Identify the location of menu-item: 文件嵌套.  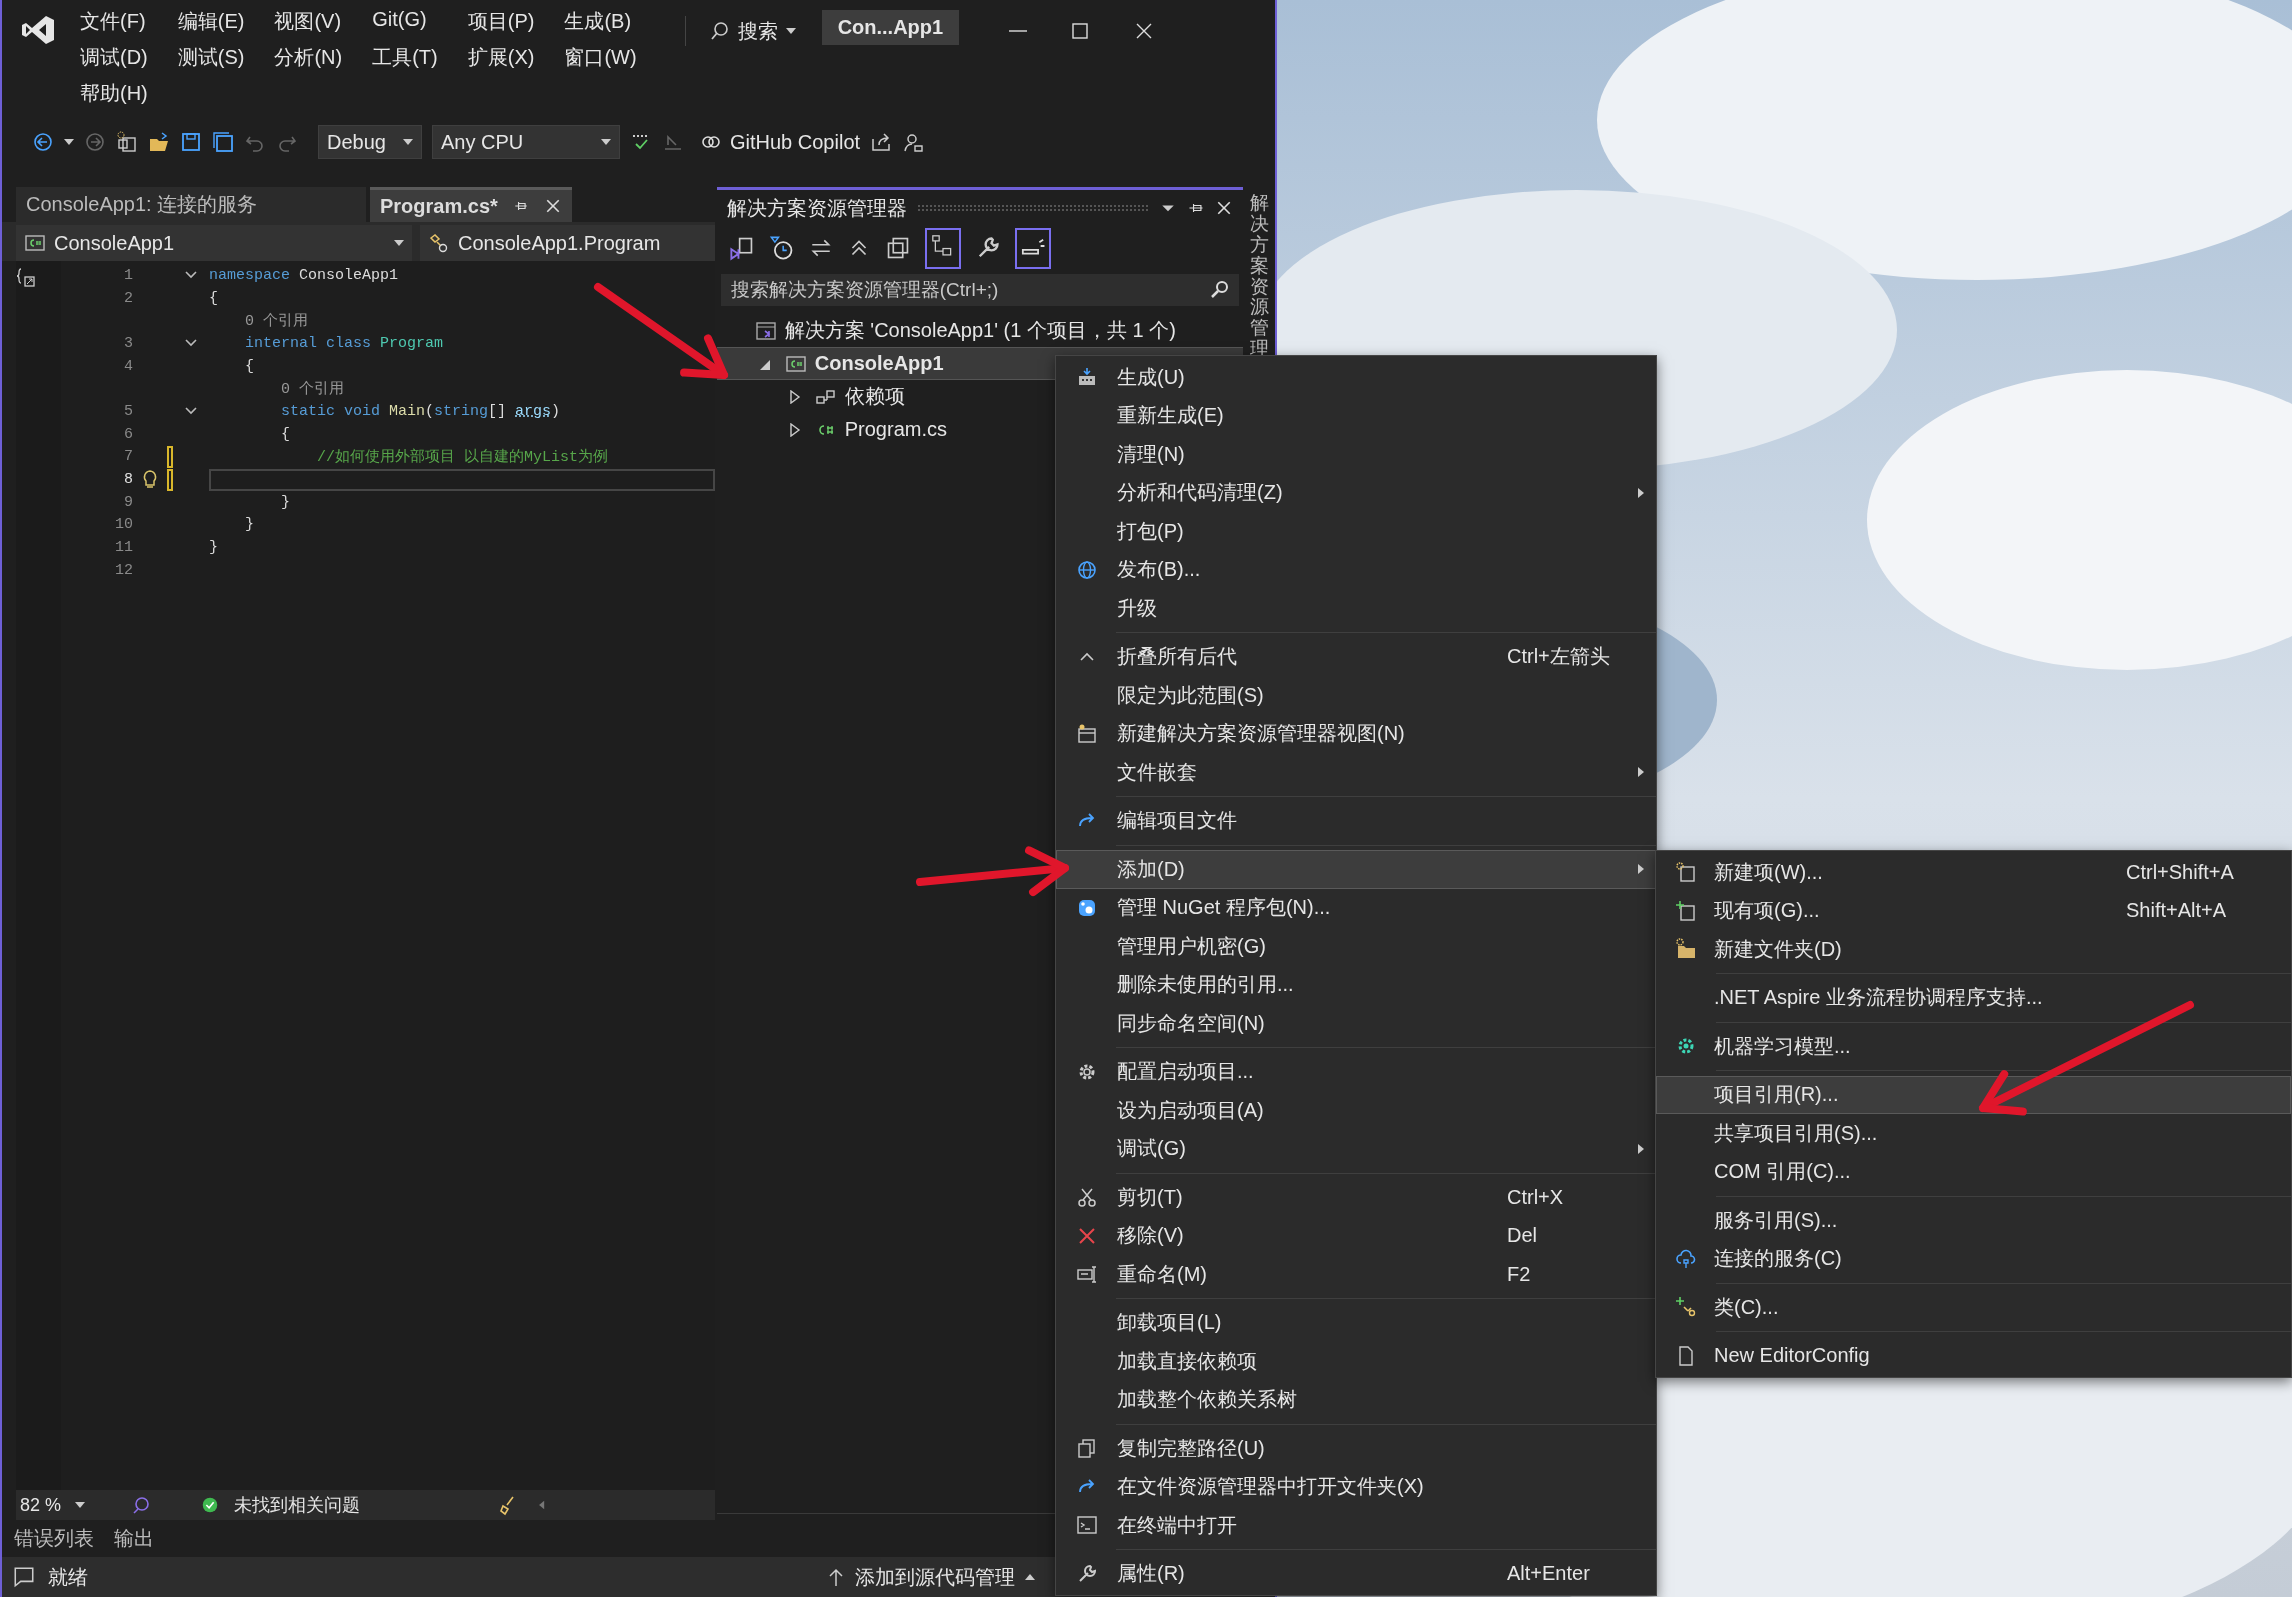
(1356, 772).